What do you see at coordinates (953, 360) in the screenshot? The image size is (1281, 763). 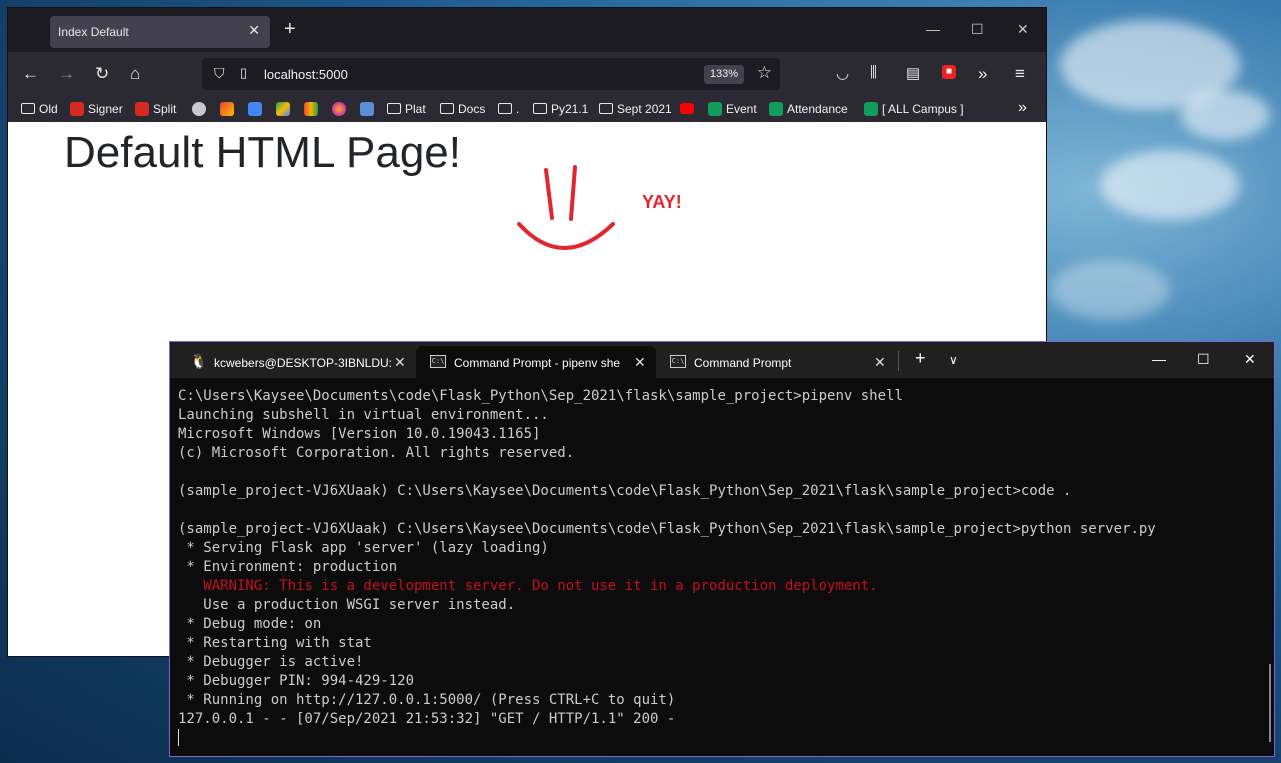 I see `dropdown-chevron-icon: ∨` at bounding box center [953, 360].